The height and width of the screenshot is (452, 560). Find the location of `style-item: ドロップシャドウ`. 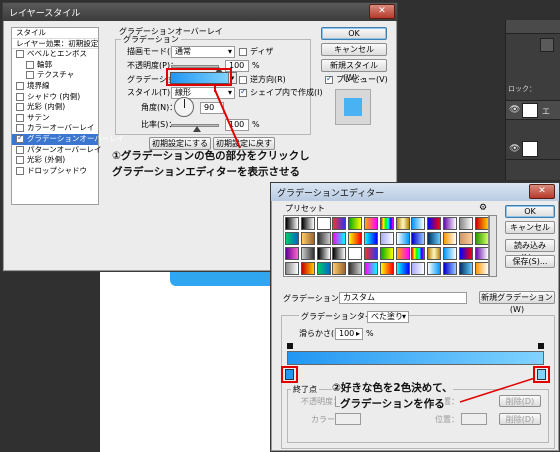

style-item: ドロップシャドウ is located at coordinates (55, 171).